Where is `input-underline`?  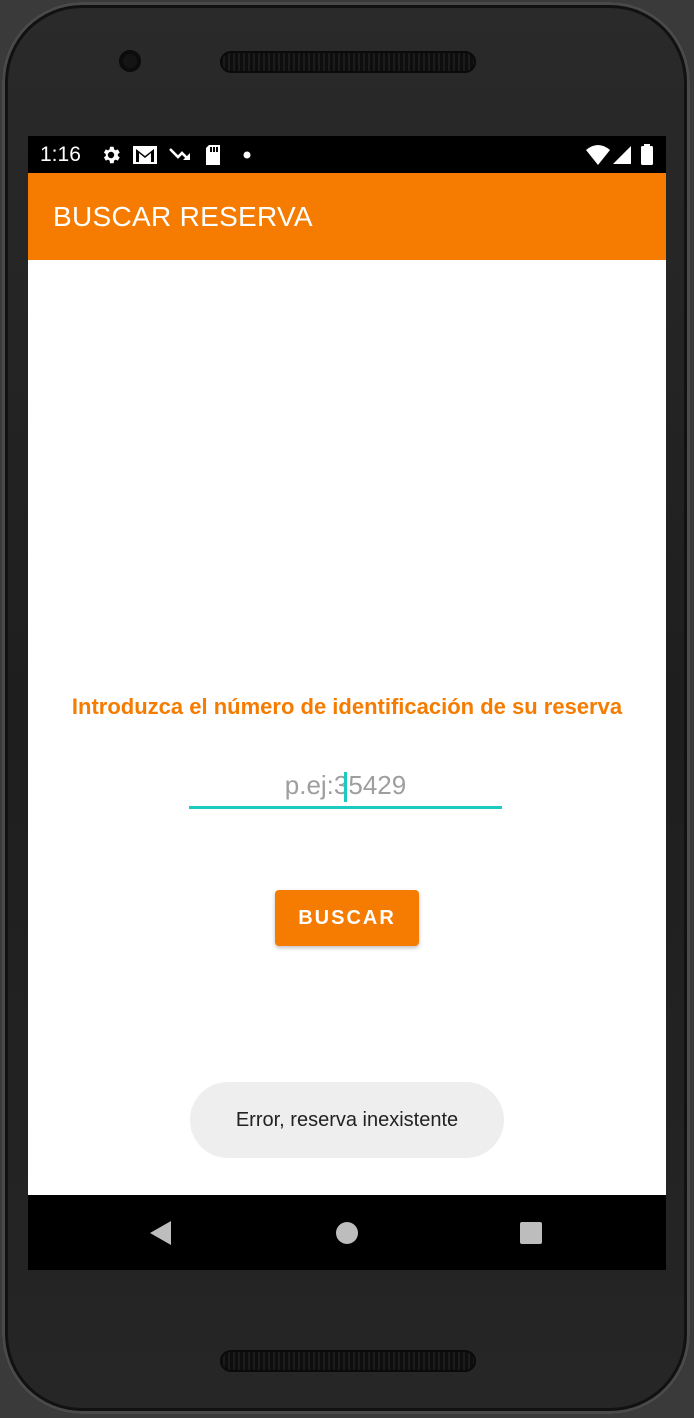
input-underline is located at coordinates (345, 807).